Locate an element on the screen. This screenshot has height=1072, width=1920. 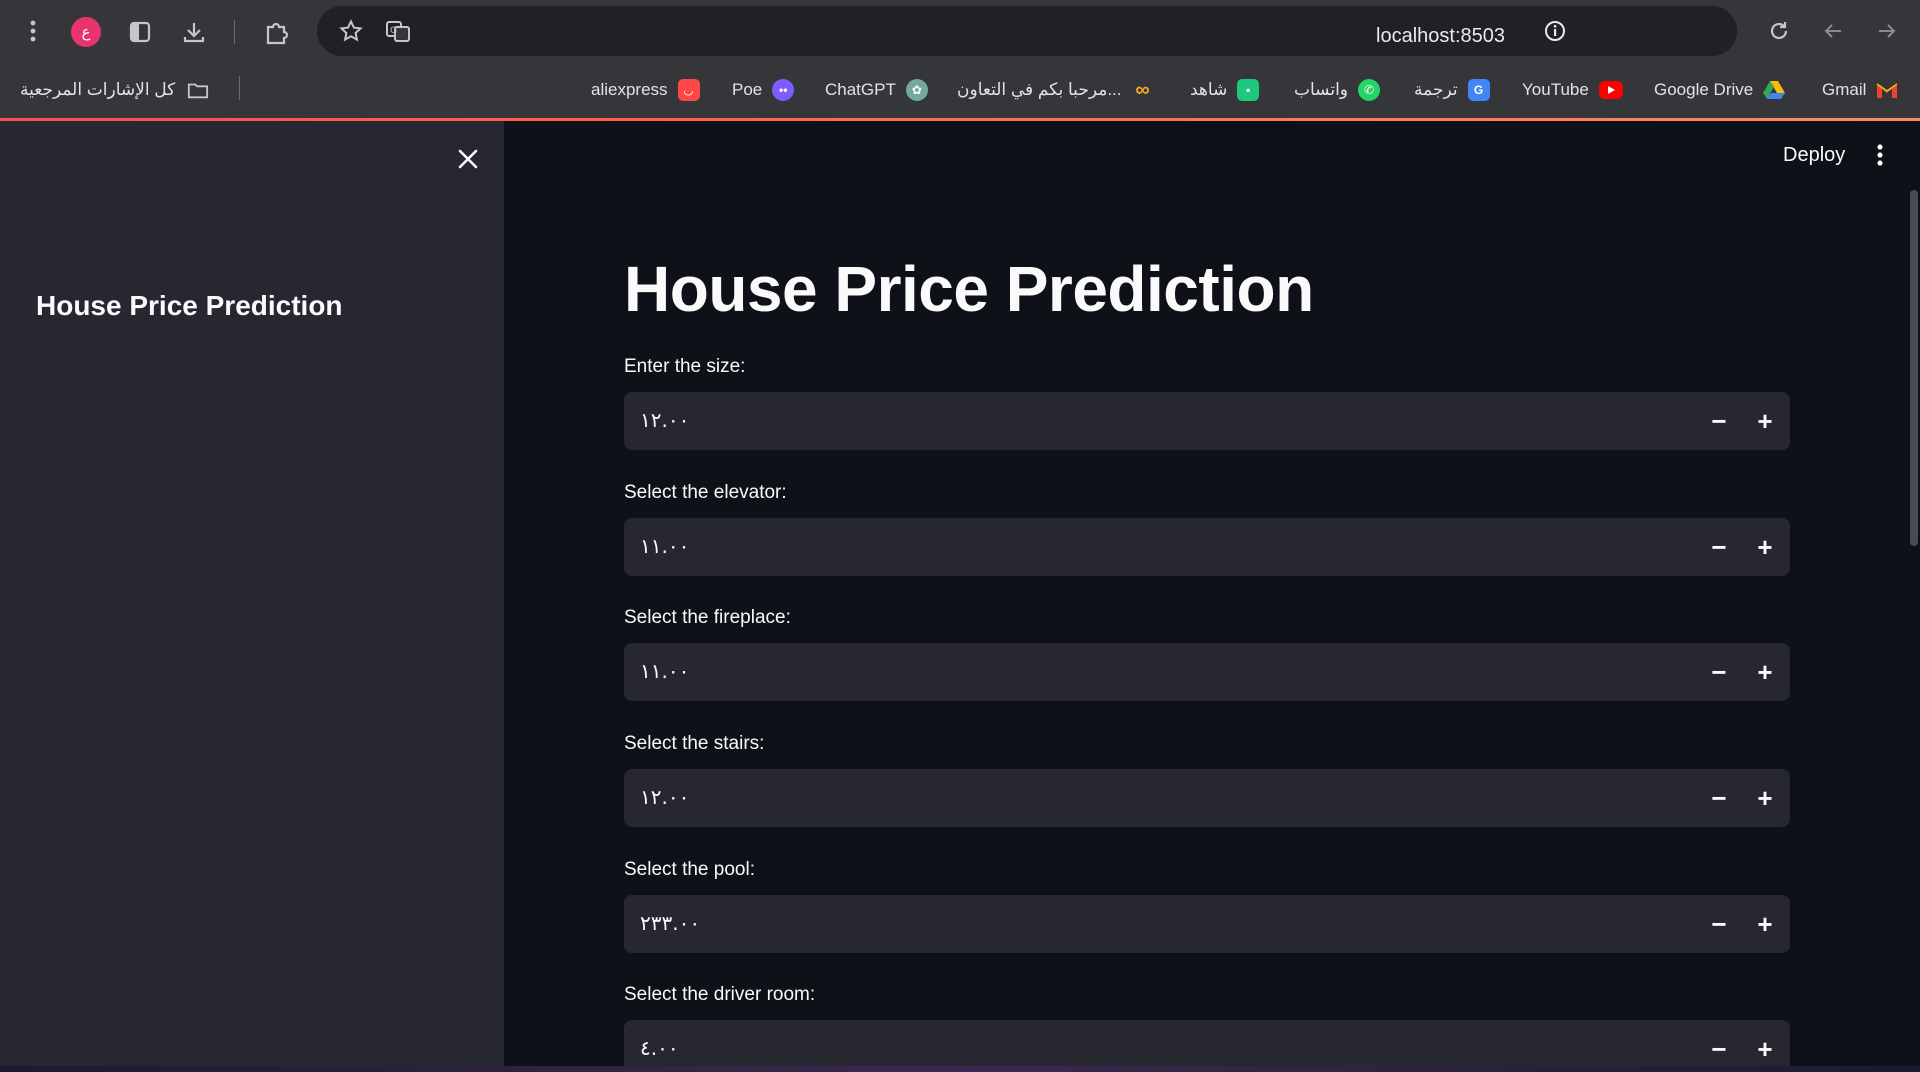
bookmark-welcome-cooperation: مرحبا بكم في التعاون... ∞ is located at coordinates (1055, 90).